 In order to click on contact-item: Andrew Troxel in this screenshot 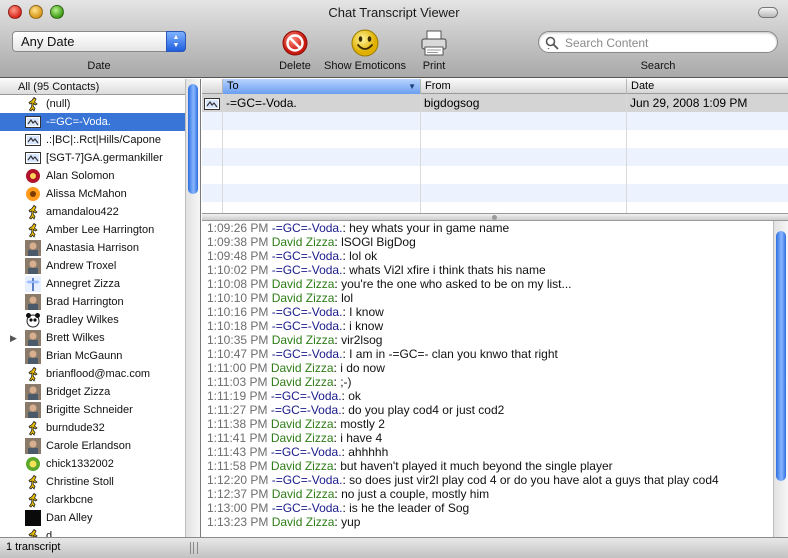, I will do `click(100, 266)`.